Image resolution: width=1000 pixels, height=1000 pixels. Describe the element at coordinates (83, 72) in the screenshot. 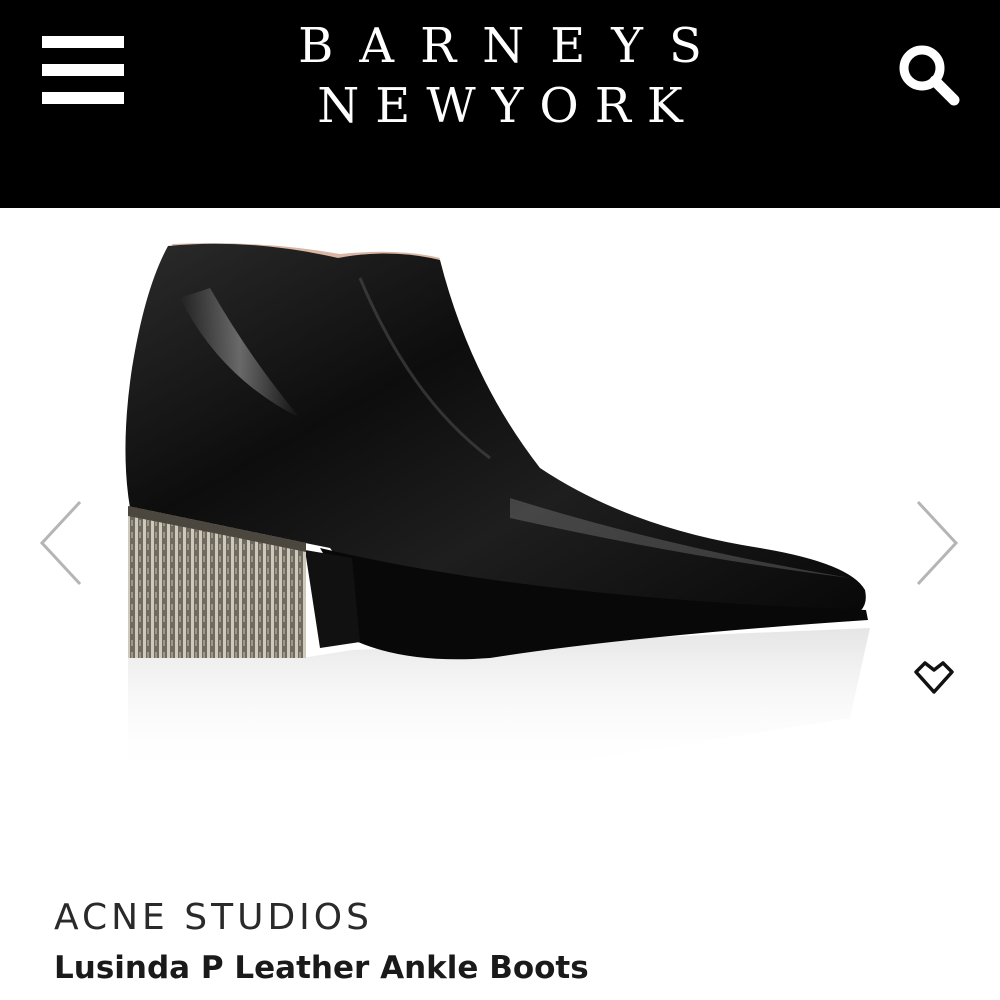

I see `hamburger-menu-icon` at that location.